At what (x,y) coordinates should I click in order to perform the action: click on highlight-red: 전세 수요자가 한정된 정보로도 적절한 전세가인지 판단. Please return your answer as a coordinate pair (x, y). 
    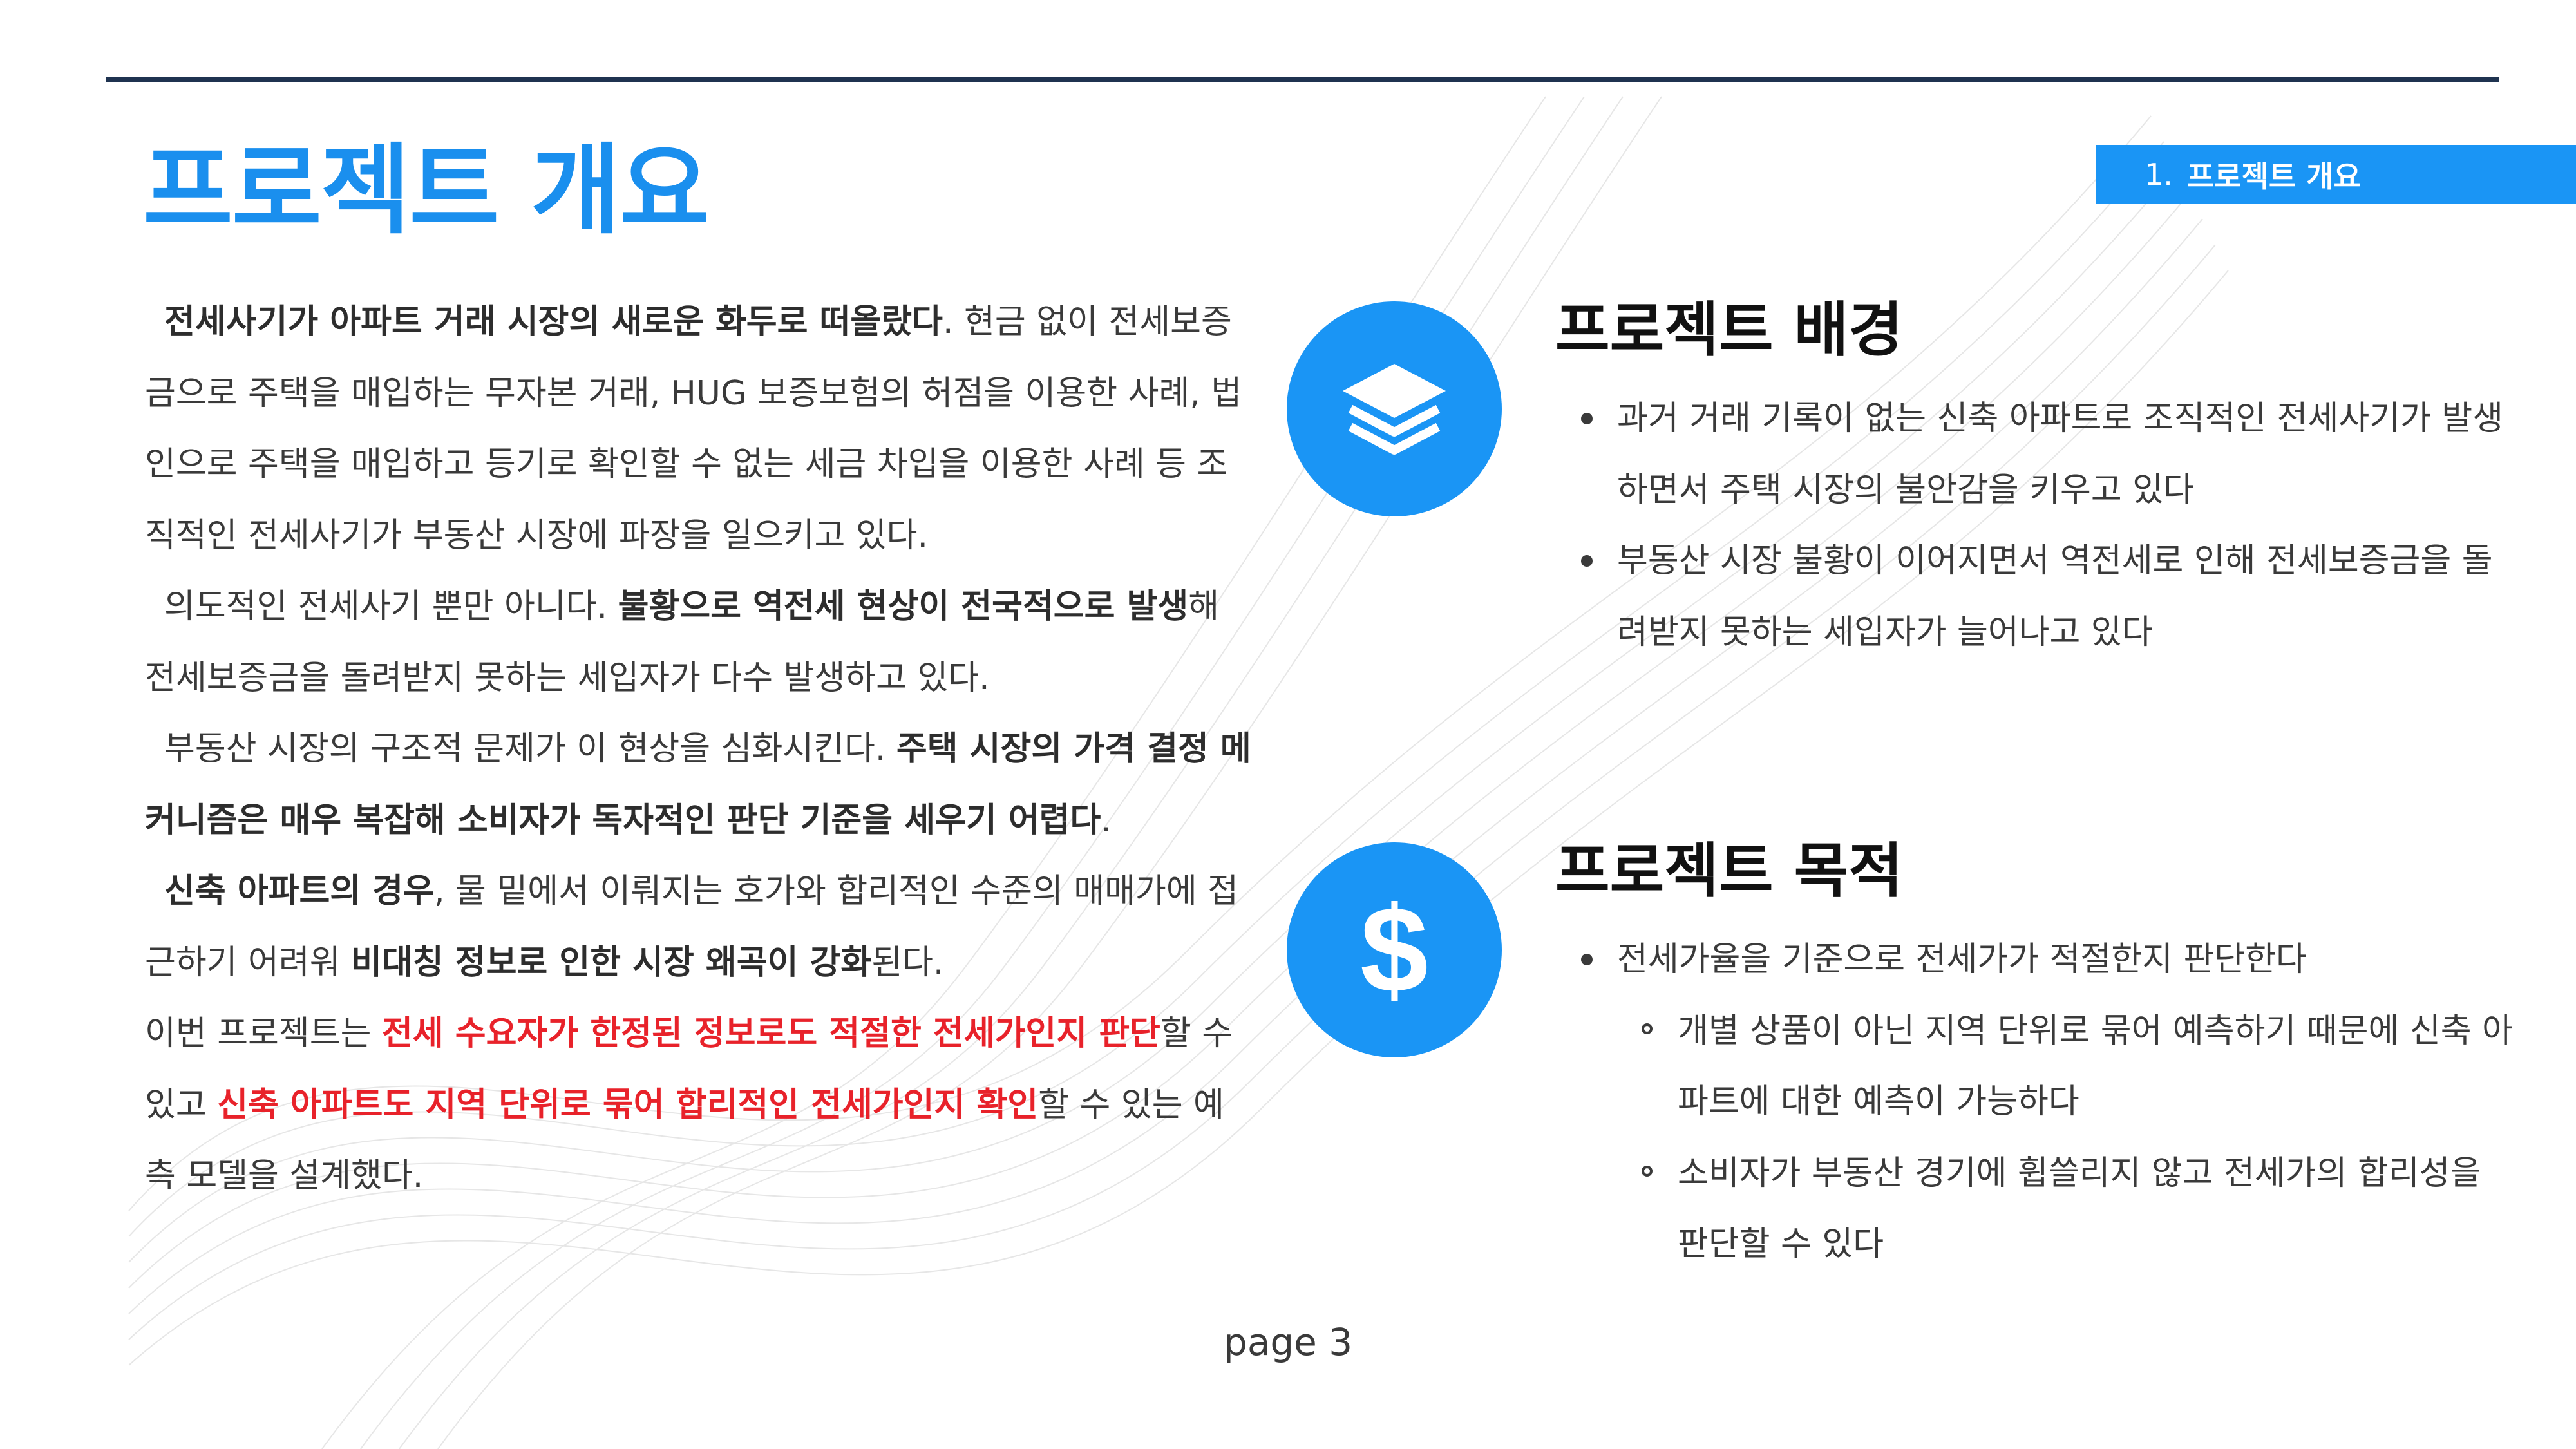
    Looking at the image, I should click on (771, 1033).